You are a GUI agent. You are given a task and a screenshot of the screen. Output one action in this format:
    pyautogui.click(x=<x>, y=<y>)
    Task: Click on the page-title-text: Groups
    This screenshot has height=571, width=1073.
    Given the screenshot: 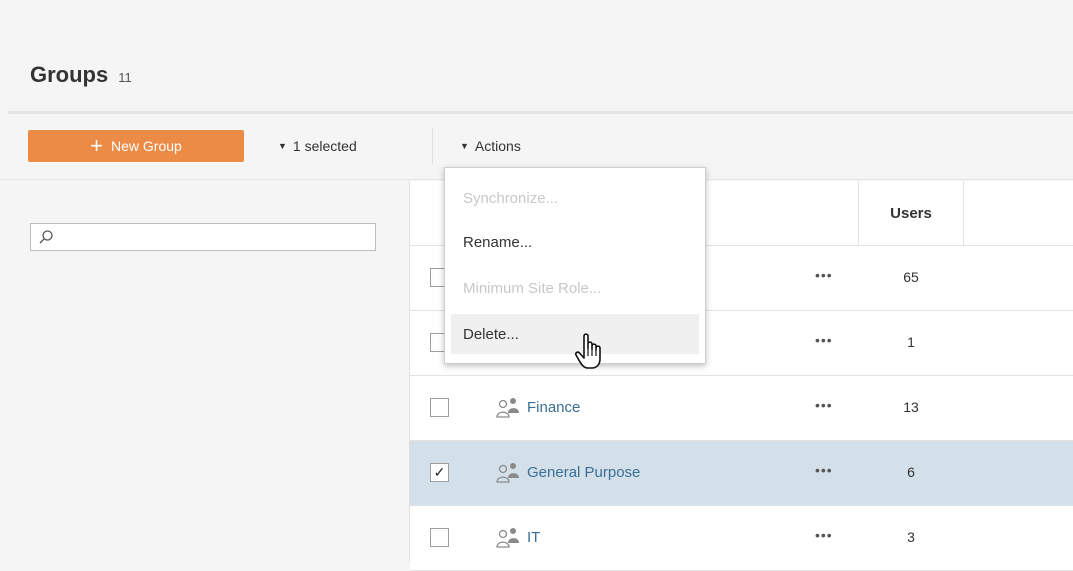 What is the action you would take?
    pyautogui.click(x=69, y=74)
    